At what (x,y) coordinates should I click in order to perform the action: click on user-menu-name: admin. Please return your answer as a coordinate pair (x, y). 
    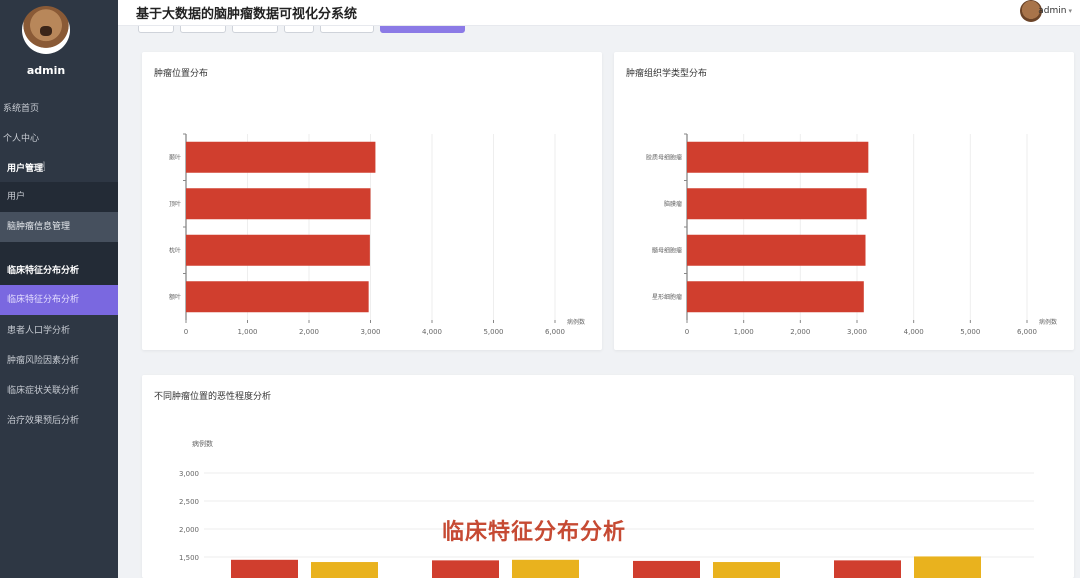
    Looking at the image, I should click on (1052, 11).